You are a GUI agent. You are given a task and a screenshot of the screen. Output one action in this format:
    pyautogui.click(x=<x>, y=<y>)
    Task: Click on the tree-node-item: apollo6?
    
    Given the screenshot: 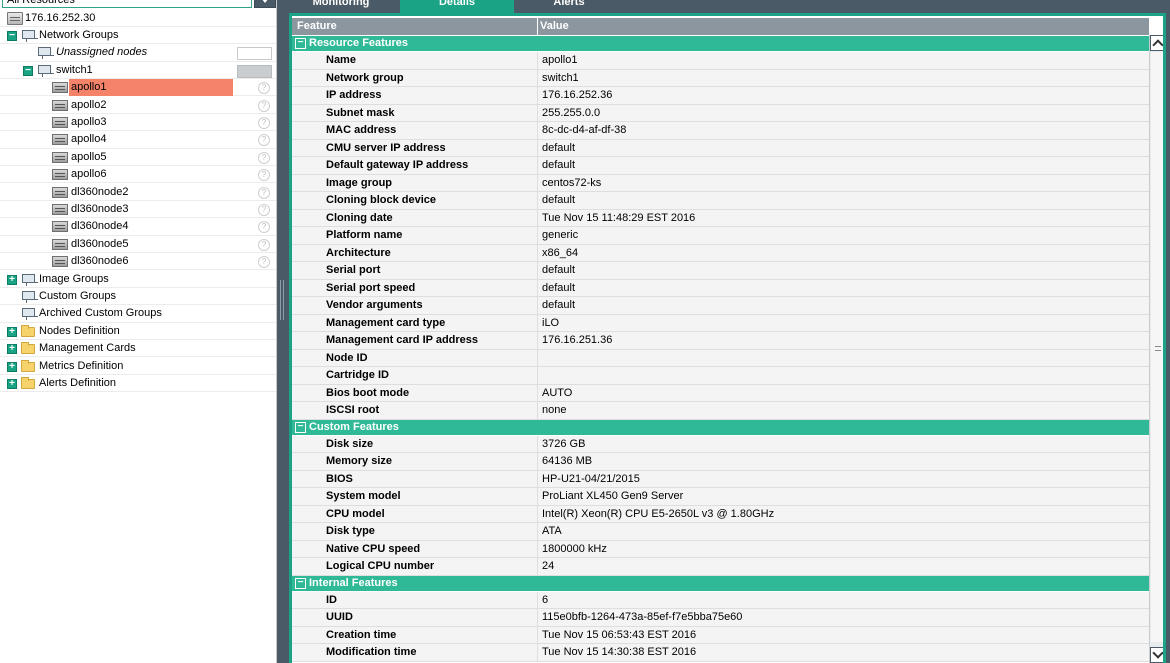 What is the action you would take?
    pyautogui.click(x=138, y=175)
    